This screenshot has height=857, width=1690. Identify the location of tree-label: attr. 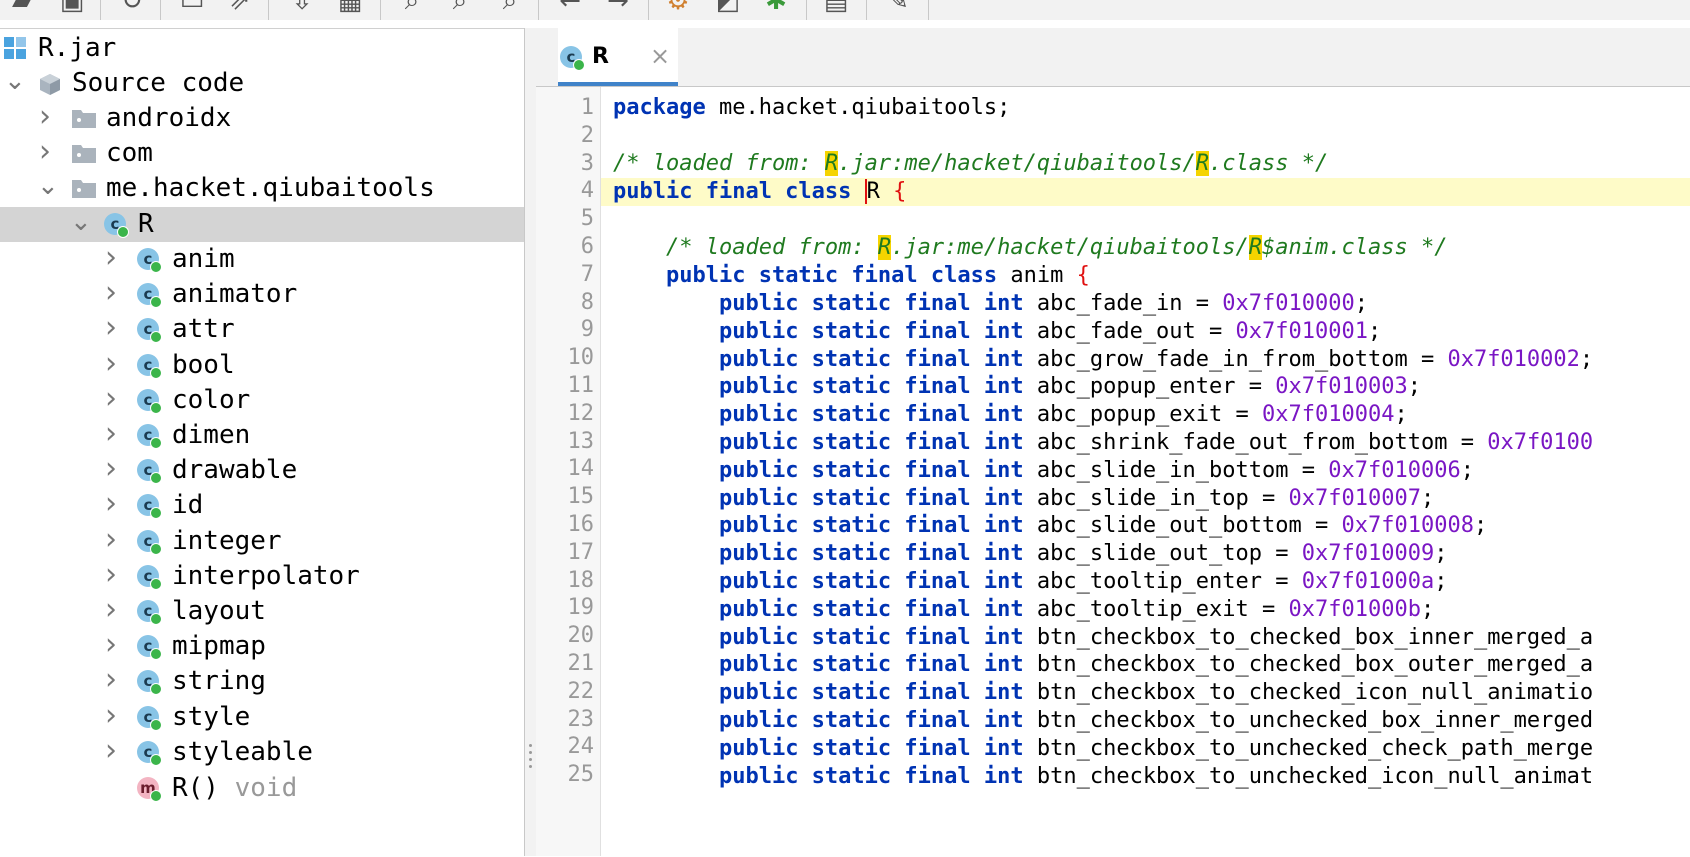
(203, 329).